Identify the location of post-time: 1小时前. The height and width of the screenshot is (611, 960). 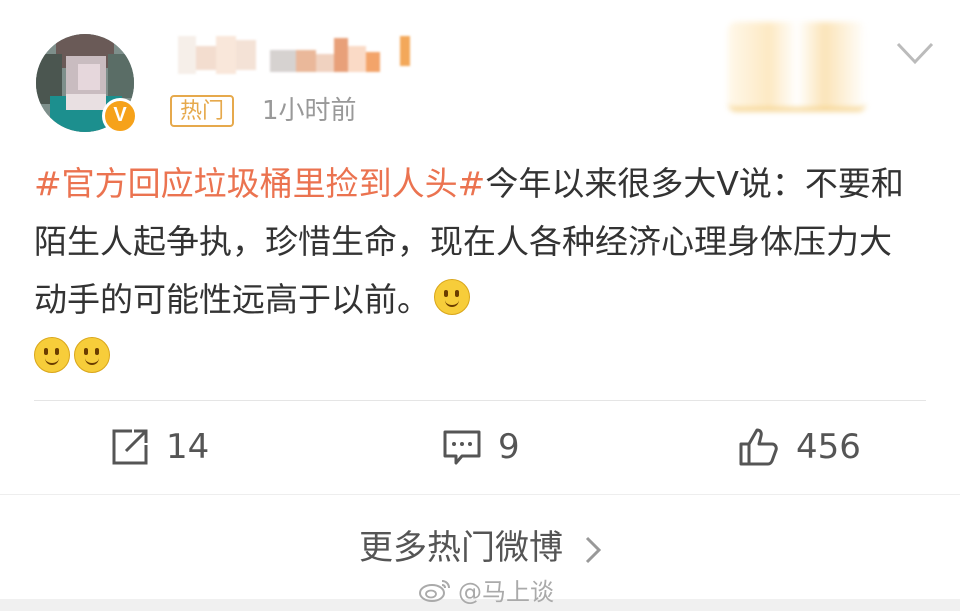
(309, 111).